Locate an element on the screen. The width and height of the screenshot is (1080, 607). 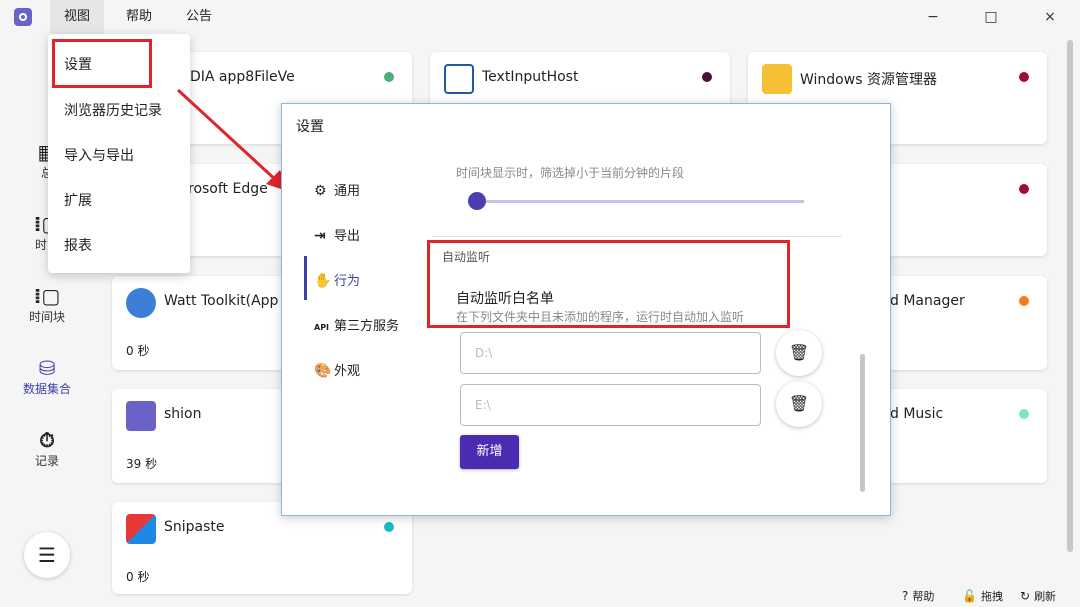
slider-track is located at coordinates (640, 201).